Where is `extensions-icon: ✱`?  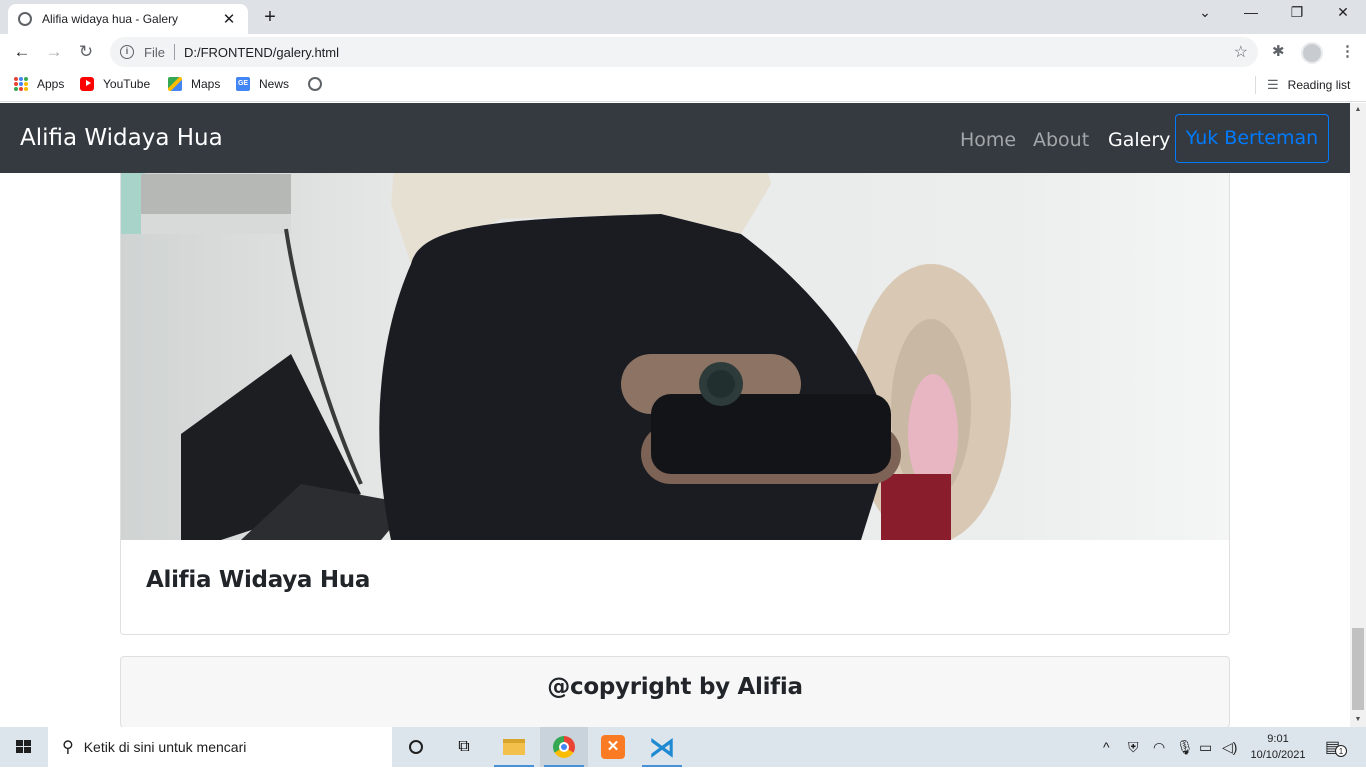
extensions-icon: ✱ is located at coordinates (1278, 51).